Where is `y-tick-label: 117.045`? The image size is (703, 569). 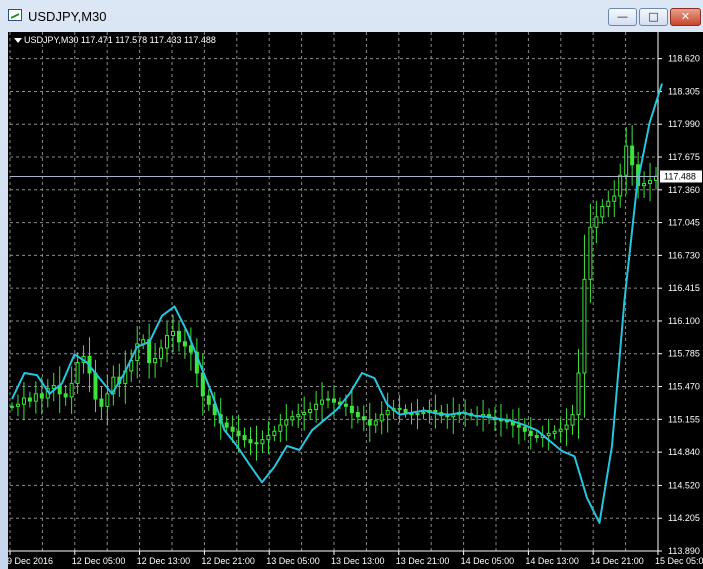 y-tick-label: 117.045 is located at coordinates (684, 223).